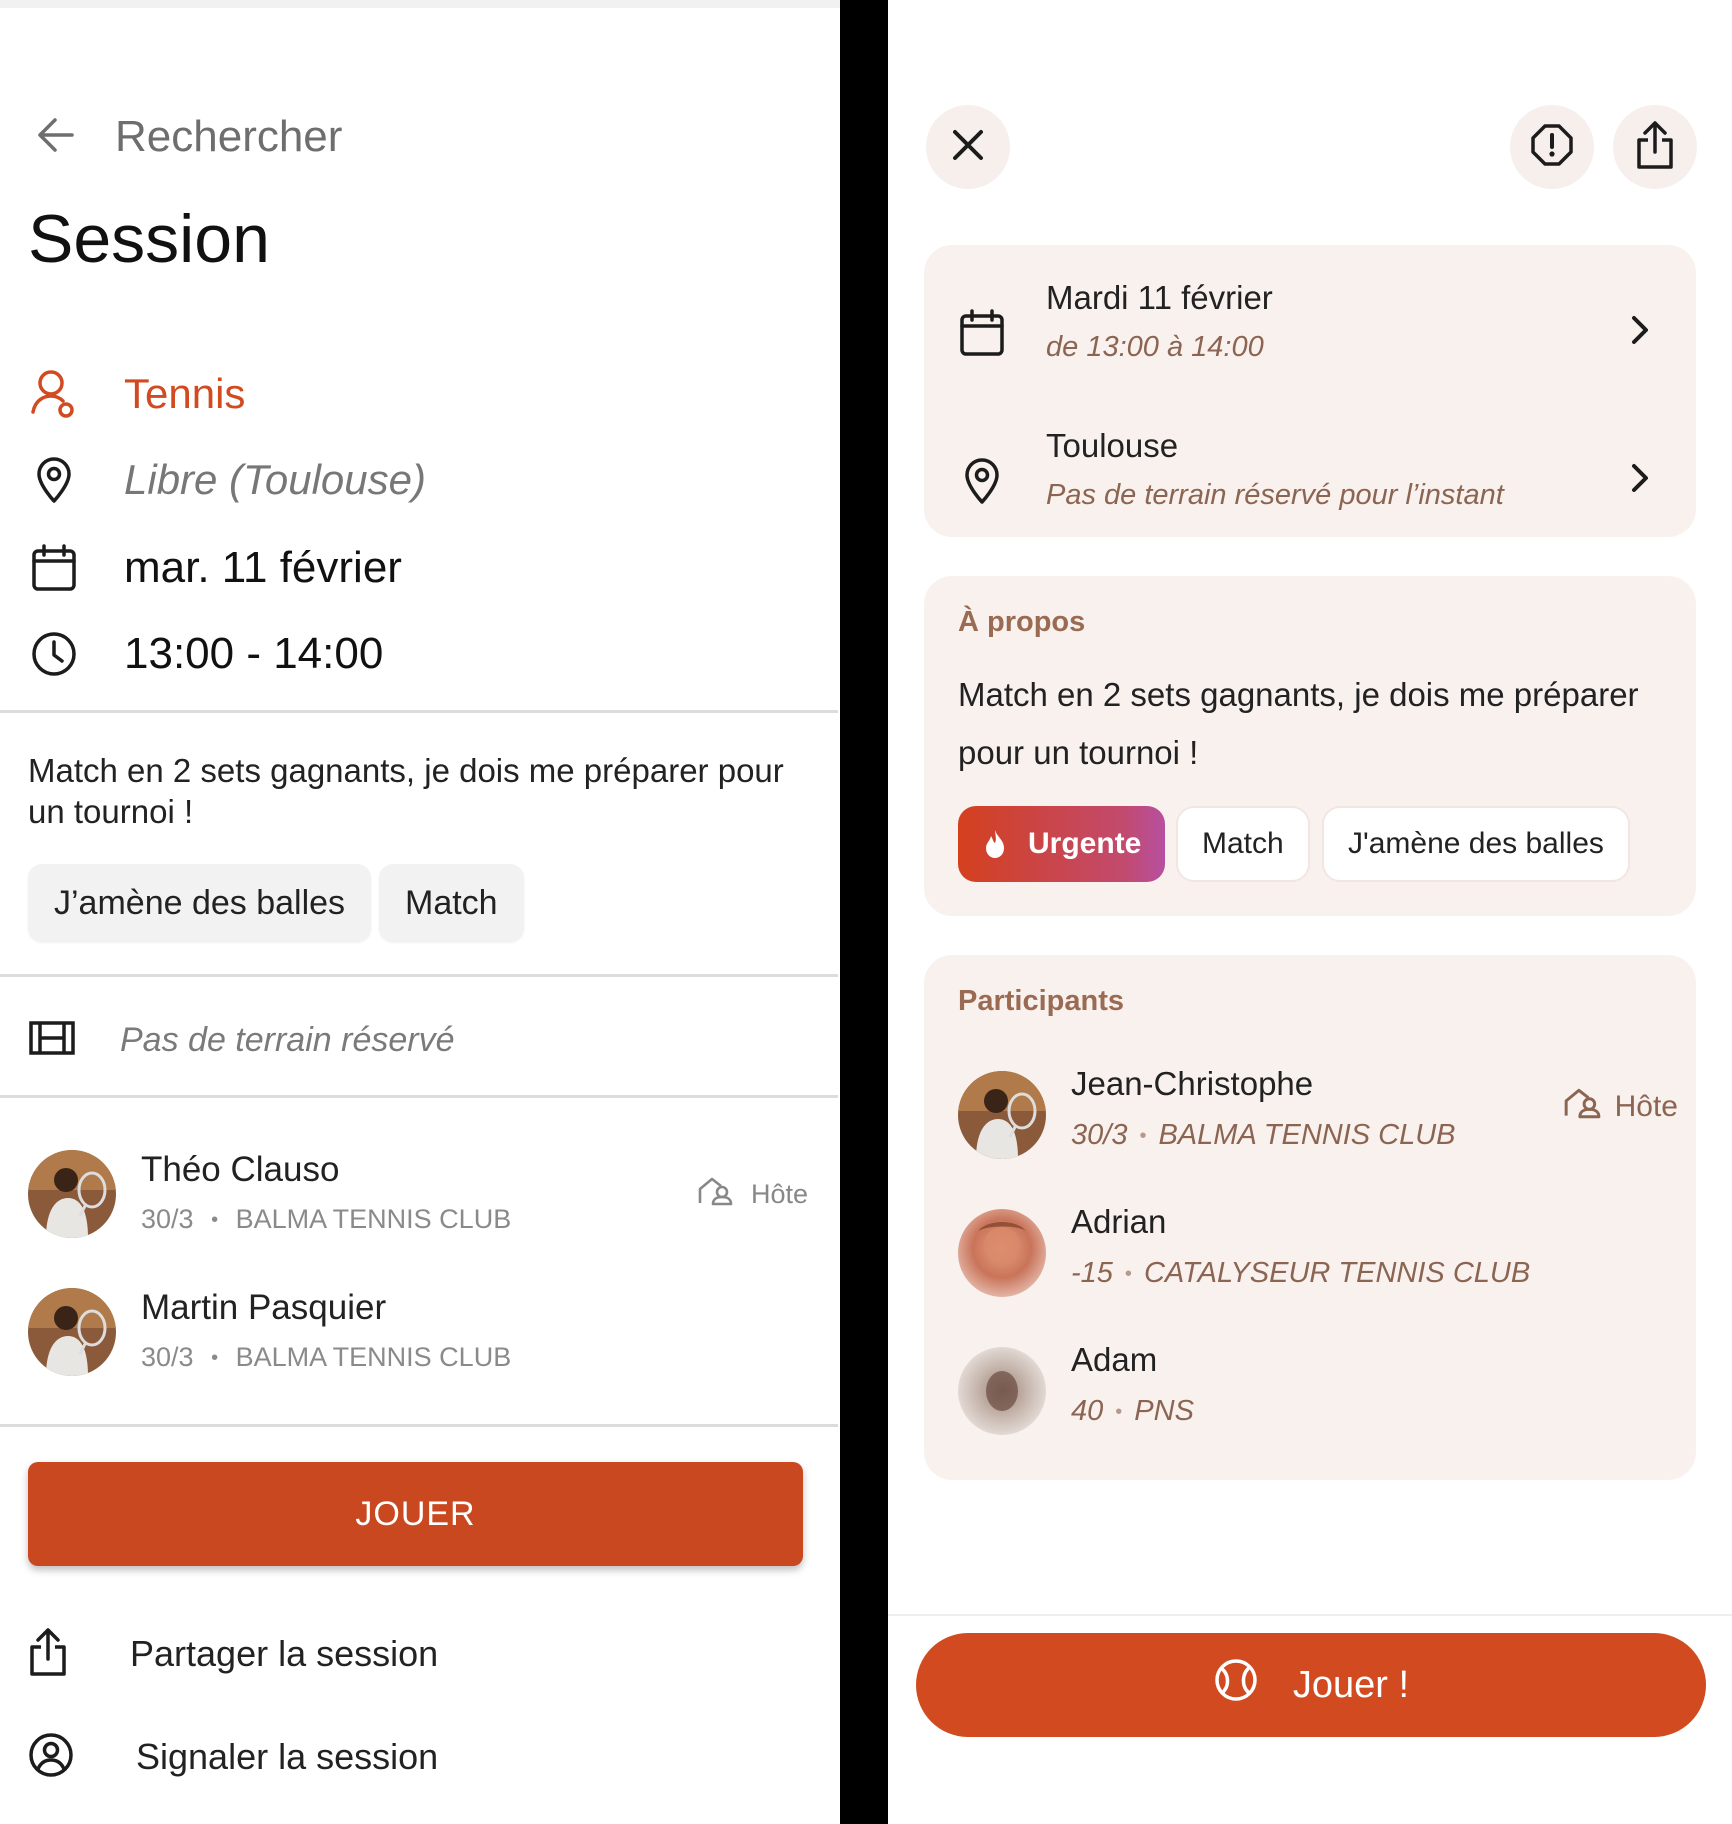 The height and width of the screenshot is (1824, 1732). I want to click on about-title: À propos, so click(1022, 622).